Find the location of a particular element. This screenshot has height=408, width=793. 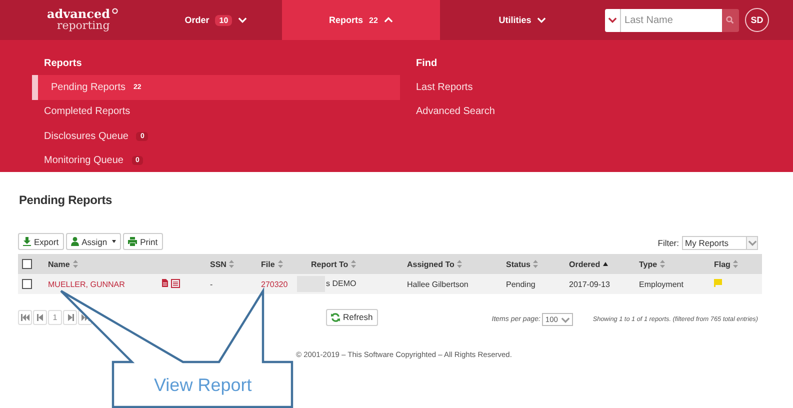

first-page-button is located at coordinates (25, 317).